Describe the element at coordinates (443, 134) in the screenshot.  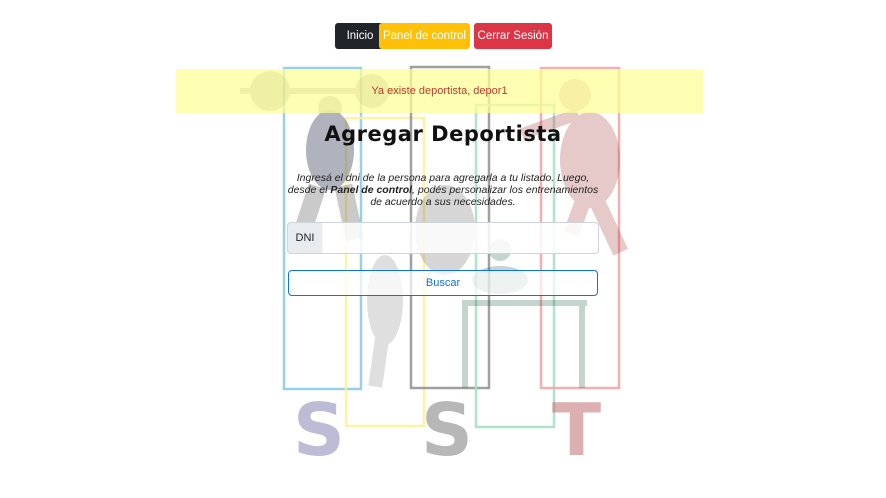
I see `page-title: Agregar Deportista` at that location.